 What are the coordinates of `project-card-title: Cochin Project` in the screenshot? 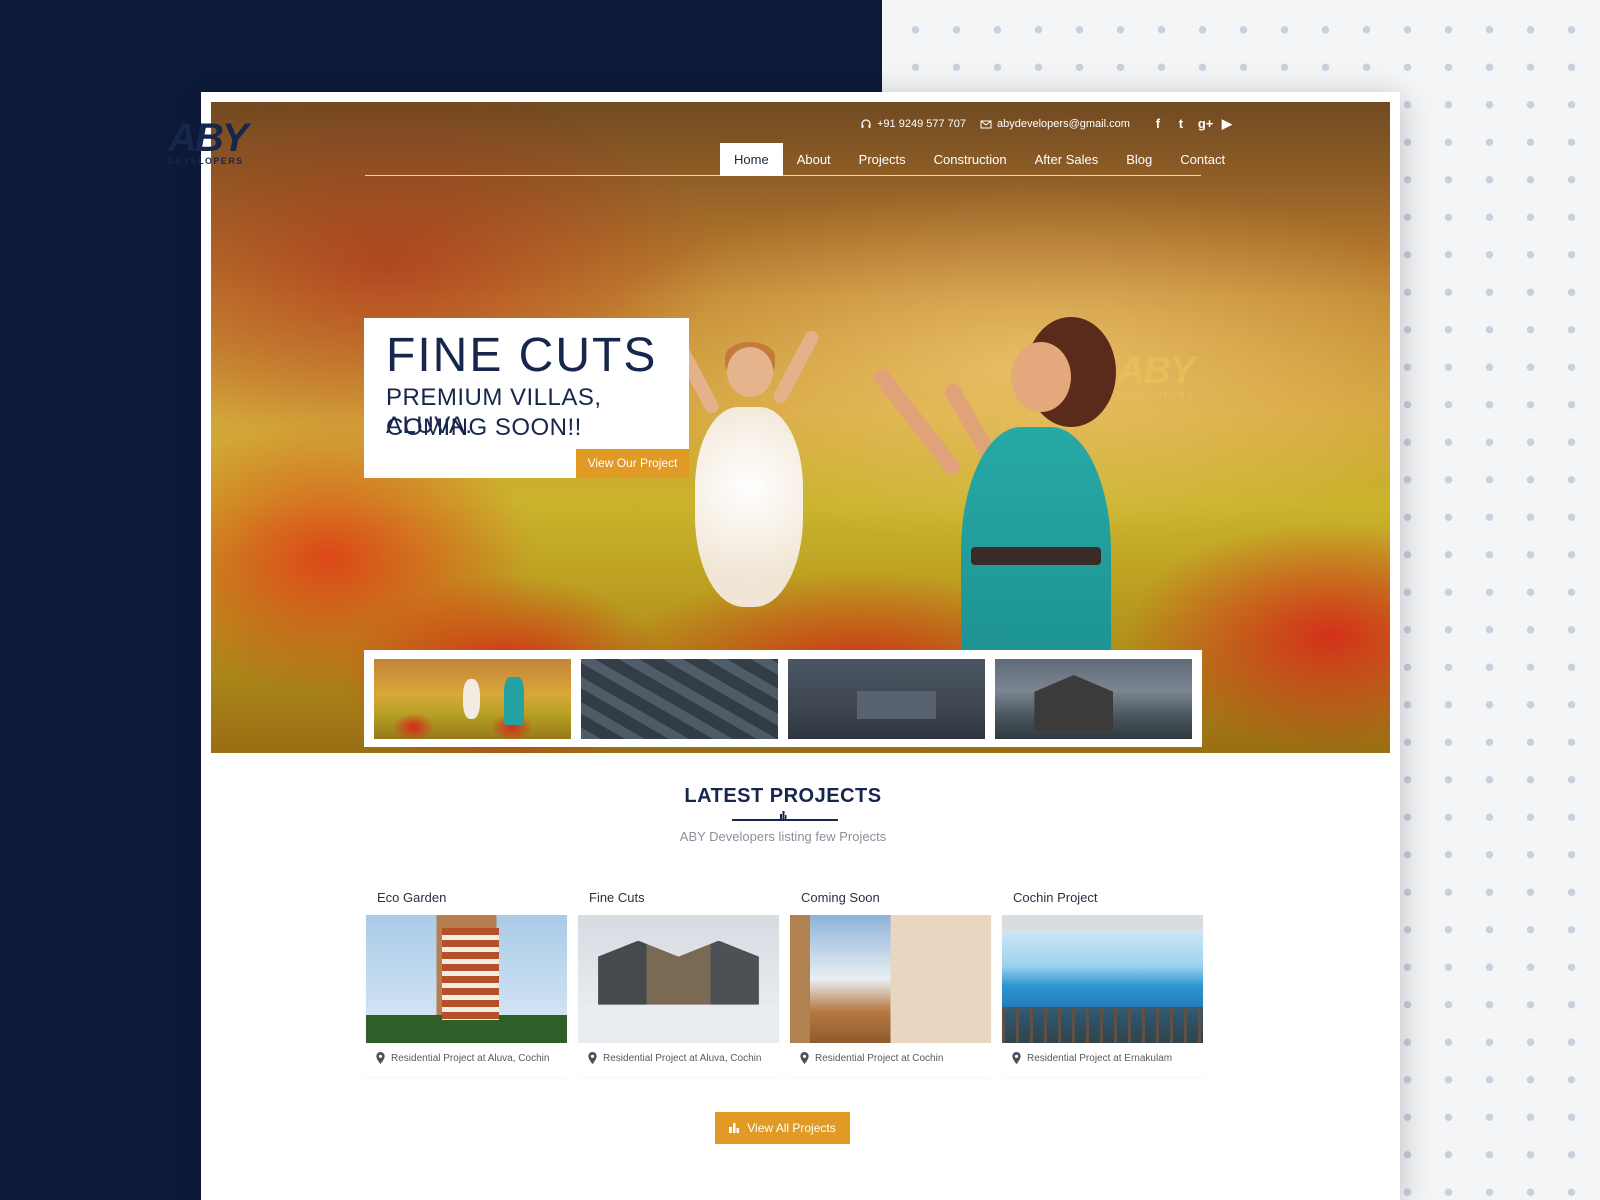 It's located at (1055, 897).